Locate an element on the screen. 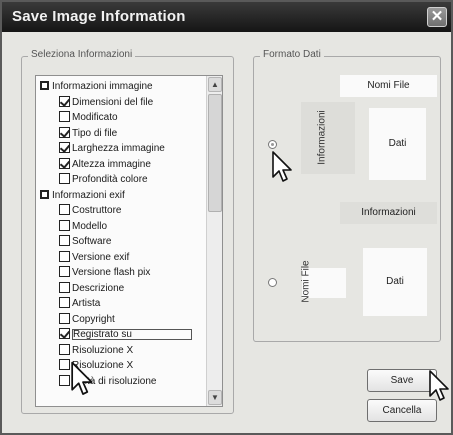 This screenshot has width=453, height=435. format-option-1-side-label: Informazioni is located at coordinates (322, 137).